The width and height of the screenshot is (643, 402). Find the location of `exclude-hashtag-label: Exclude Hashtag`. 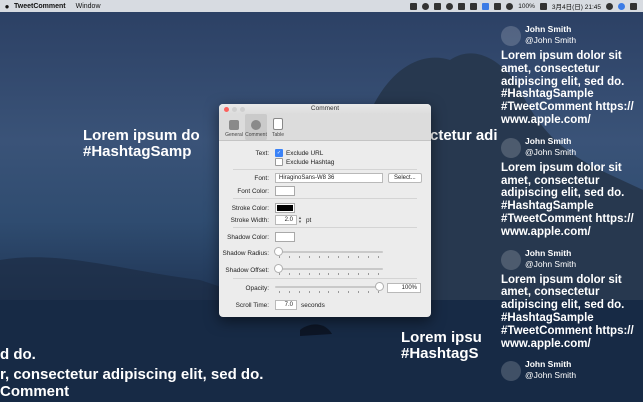

exclude-hashtag-label: Exclude Hashtag is located at coordinates (310, 162).